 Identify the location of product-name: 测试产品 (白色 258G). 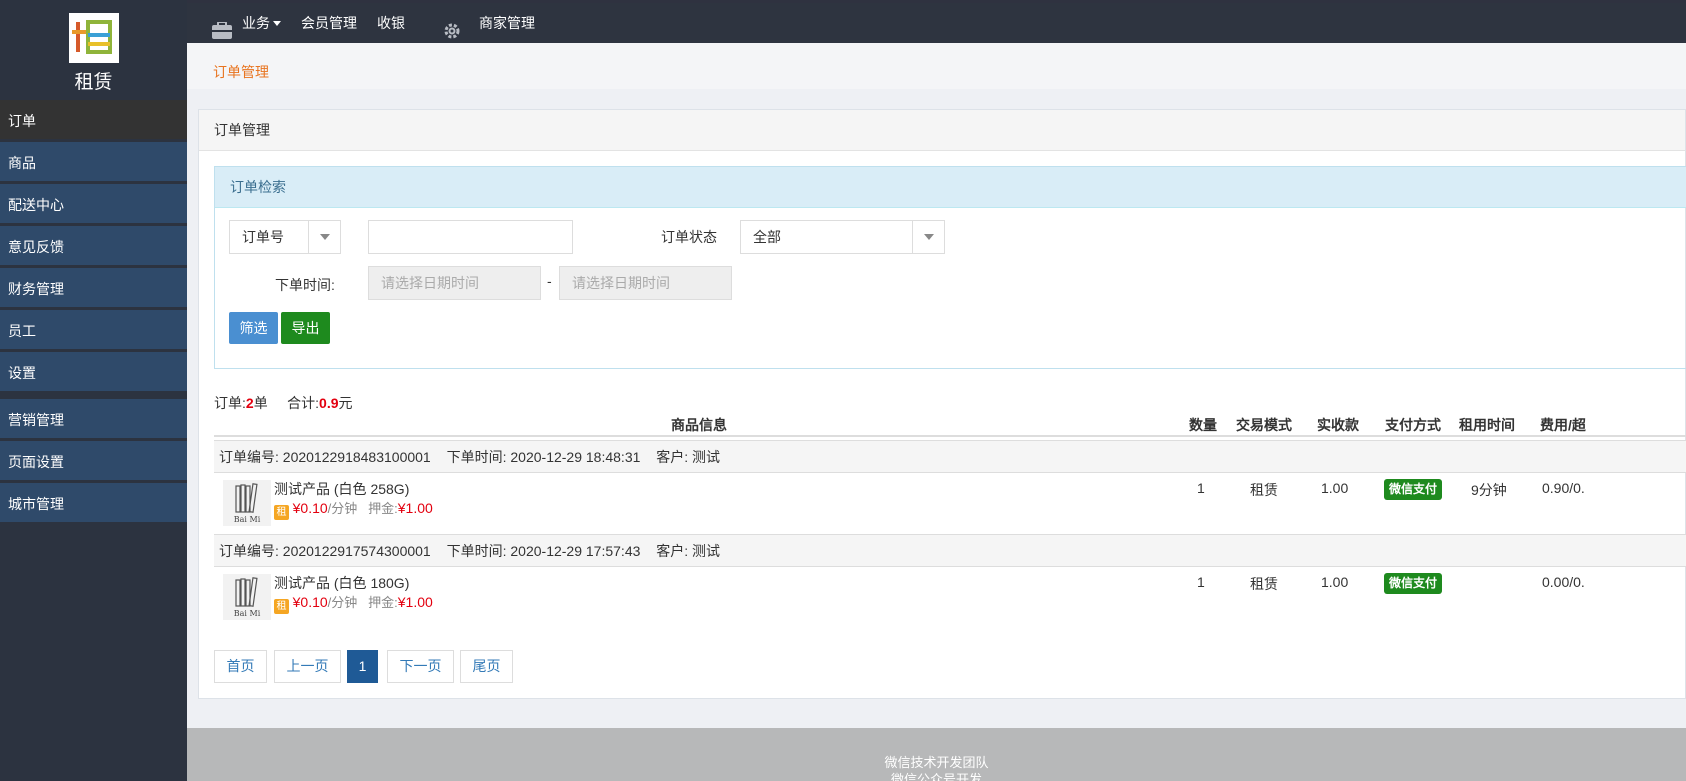
(341, 489).